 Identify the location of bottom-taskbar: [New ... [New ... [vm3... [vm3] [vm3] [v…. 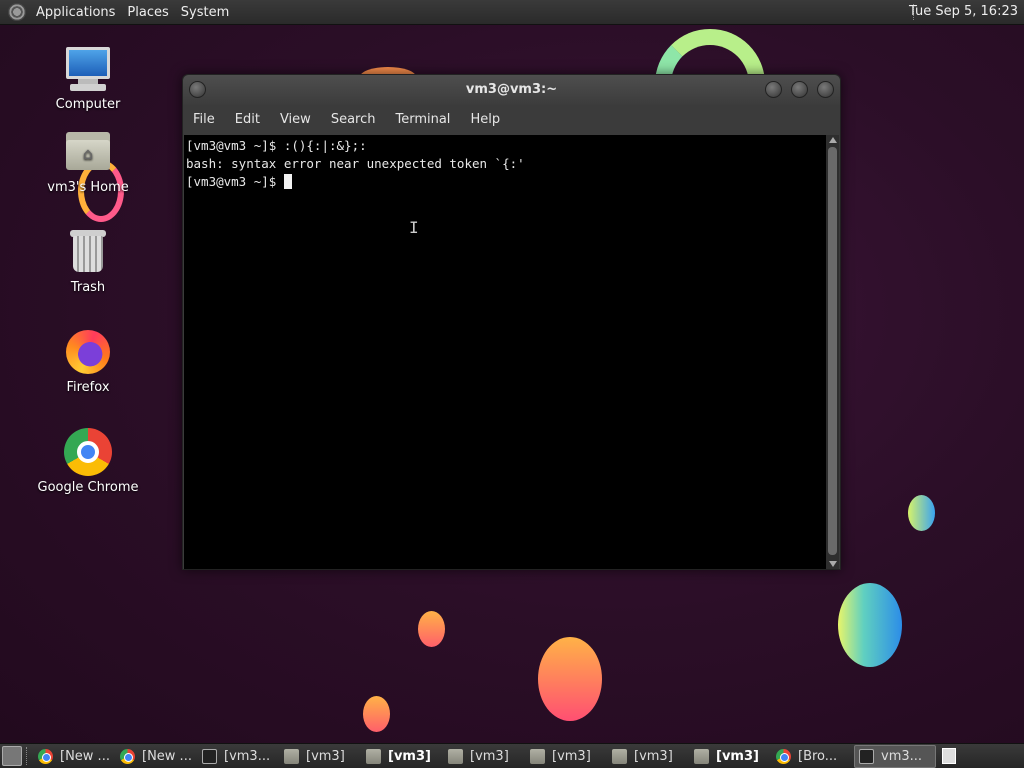
(512, 755).